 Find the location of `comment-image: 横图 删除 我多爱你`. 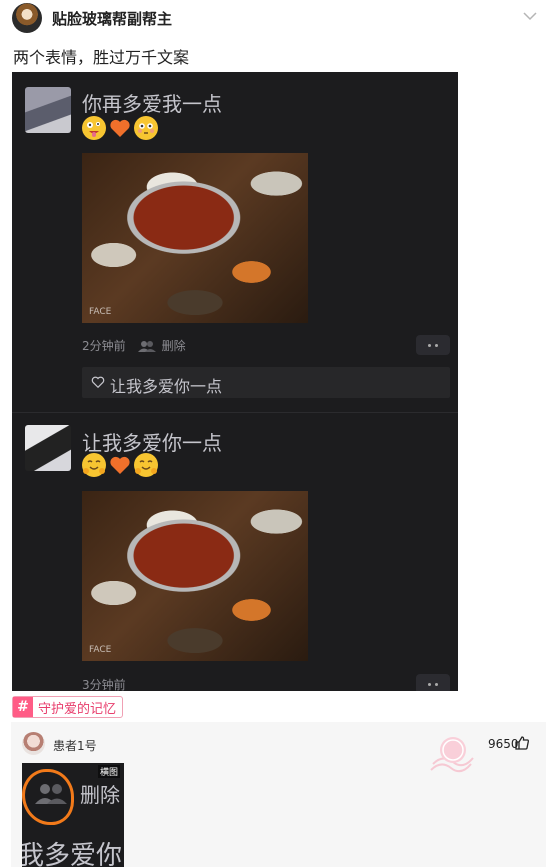

comment-image: 横图 删除 我多爱你 is located at coordinates (73, 815).